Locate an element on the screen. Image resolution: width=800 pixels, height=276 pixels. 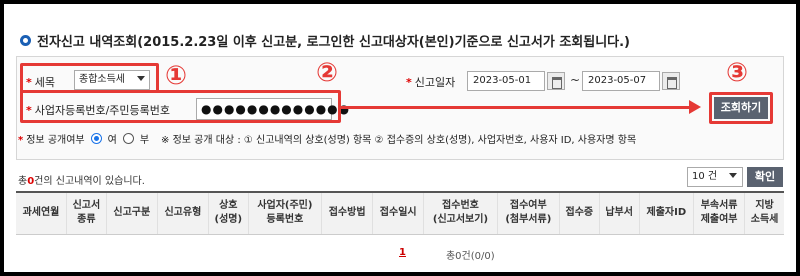
radio-no-label: 부 is located at coordinates (144, 140).